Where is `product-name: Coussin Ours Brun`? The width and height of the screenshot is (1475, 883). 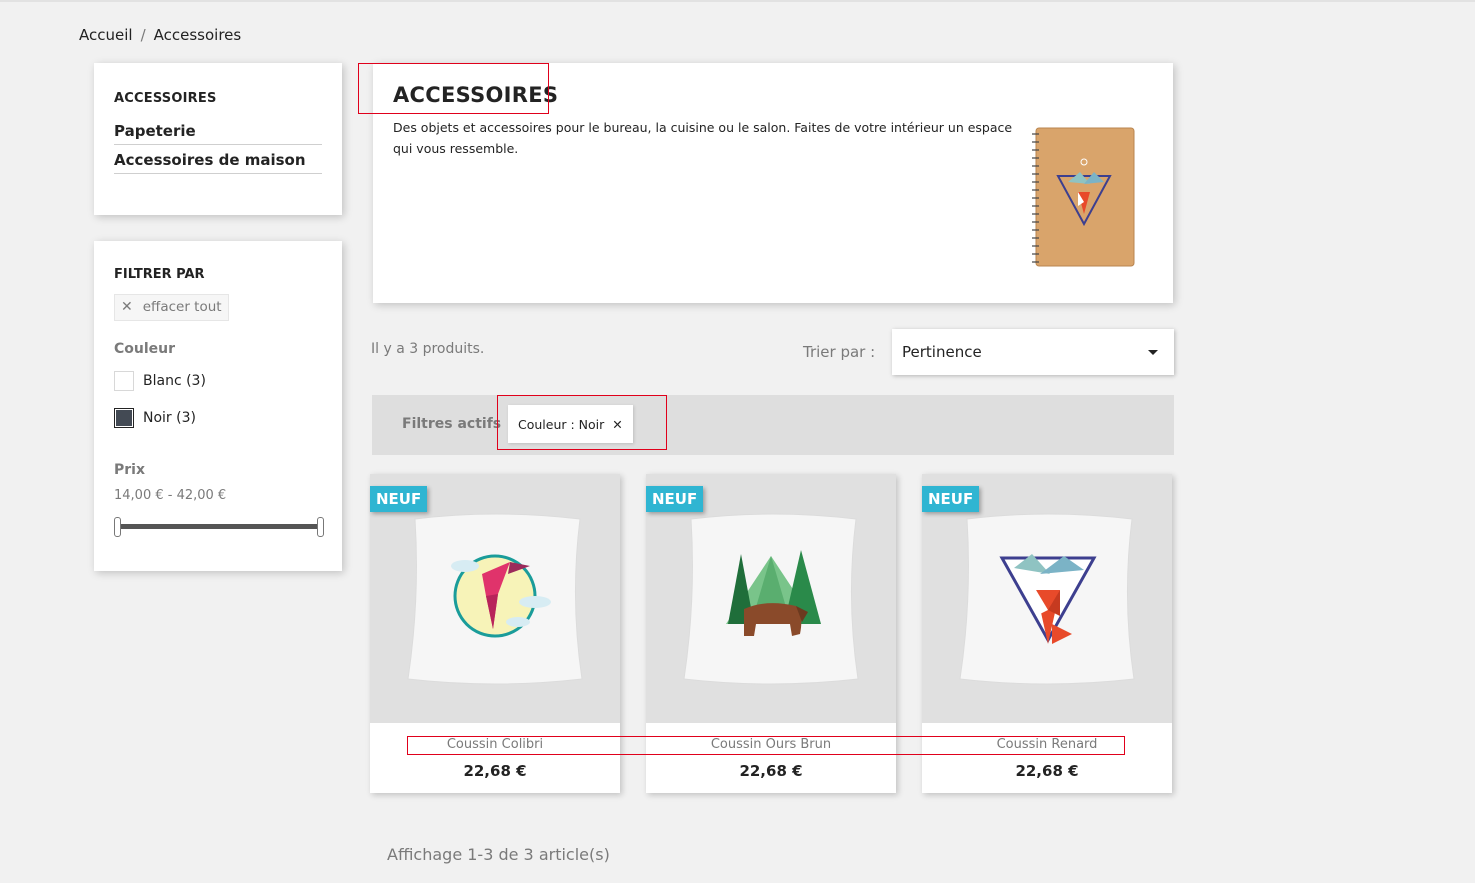 product-name: Coussin Ours Brun is located at coordinates (771, 744).